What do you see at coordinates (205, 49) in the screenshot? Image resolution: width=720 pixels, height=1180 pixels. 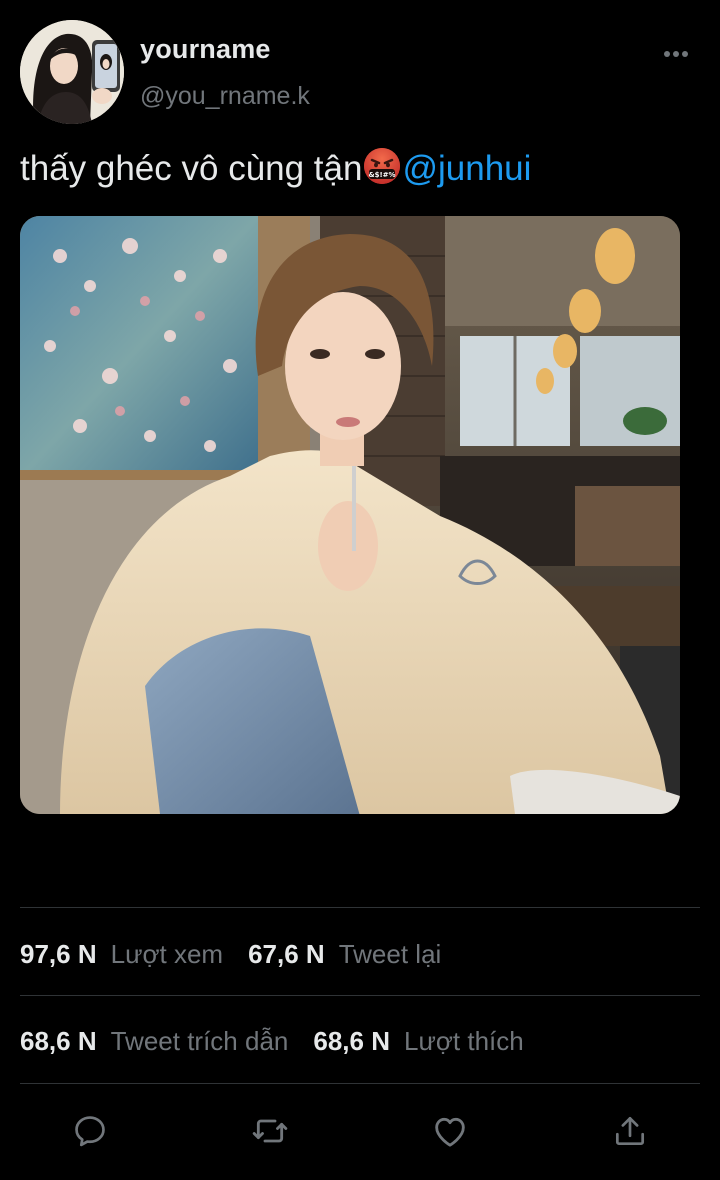 I see `display-name: yourname` at bounding box center [205, 49].